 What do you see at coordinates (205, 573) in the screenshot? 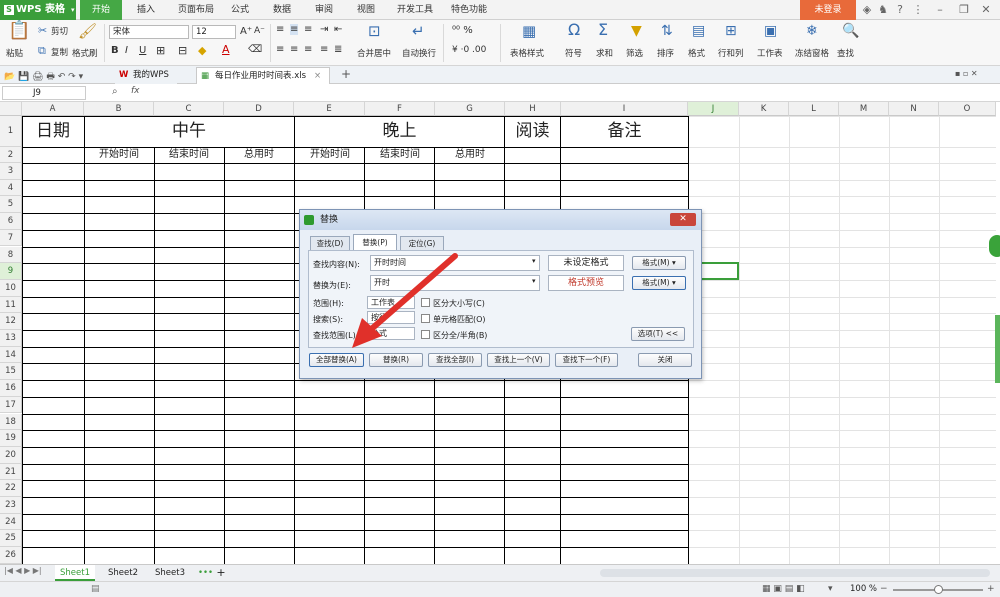
I see `more-sheets-icon: •••` at bounding box center [205, 573].